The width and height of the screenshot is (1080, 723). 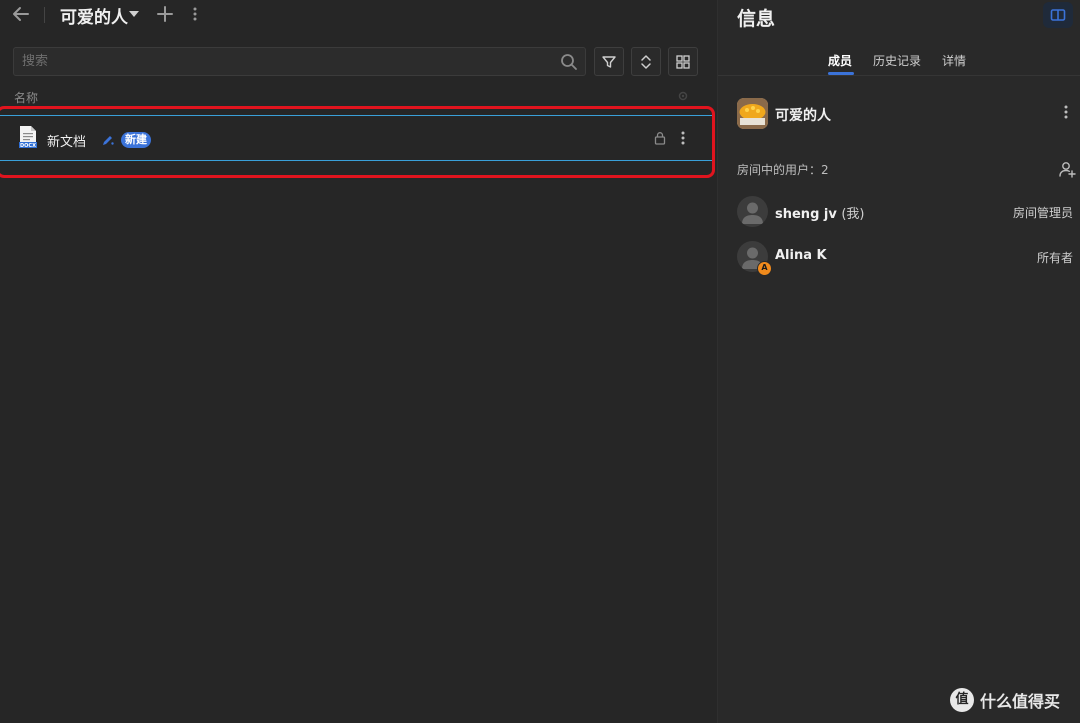 I want to click on tab-details: 详情, so click(x=954, y=60).